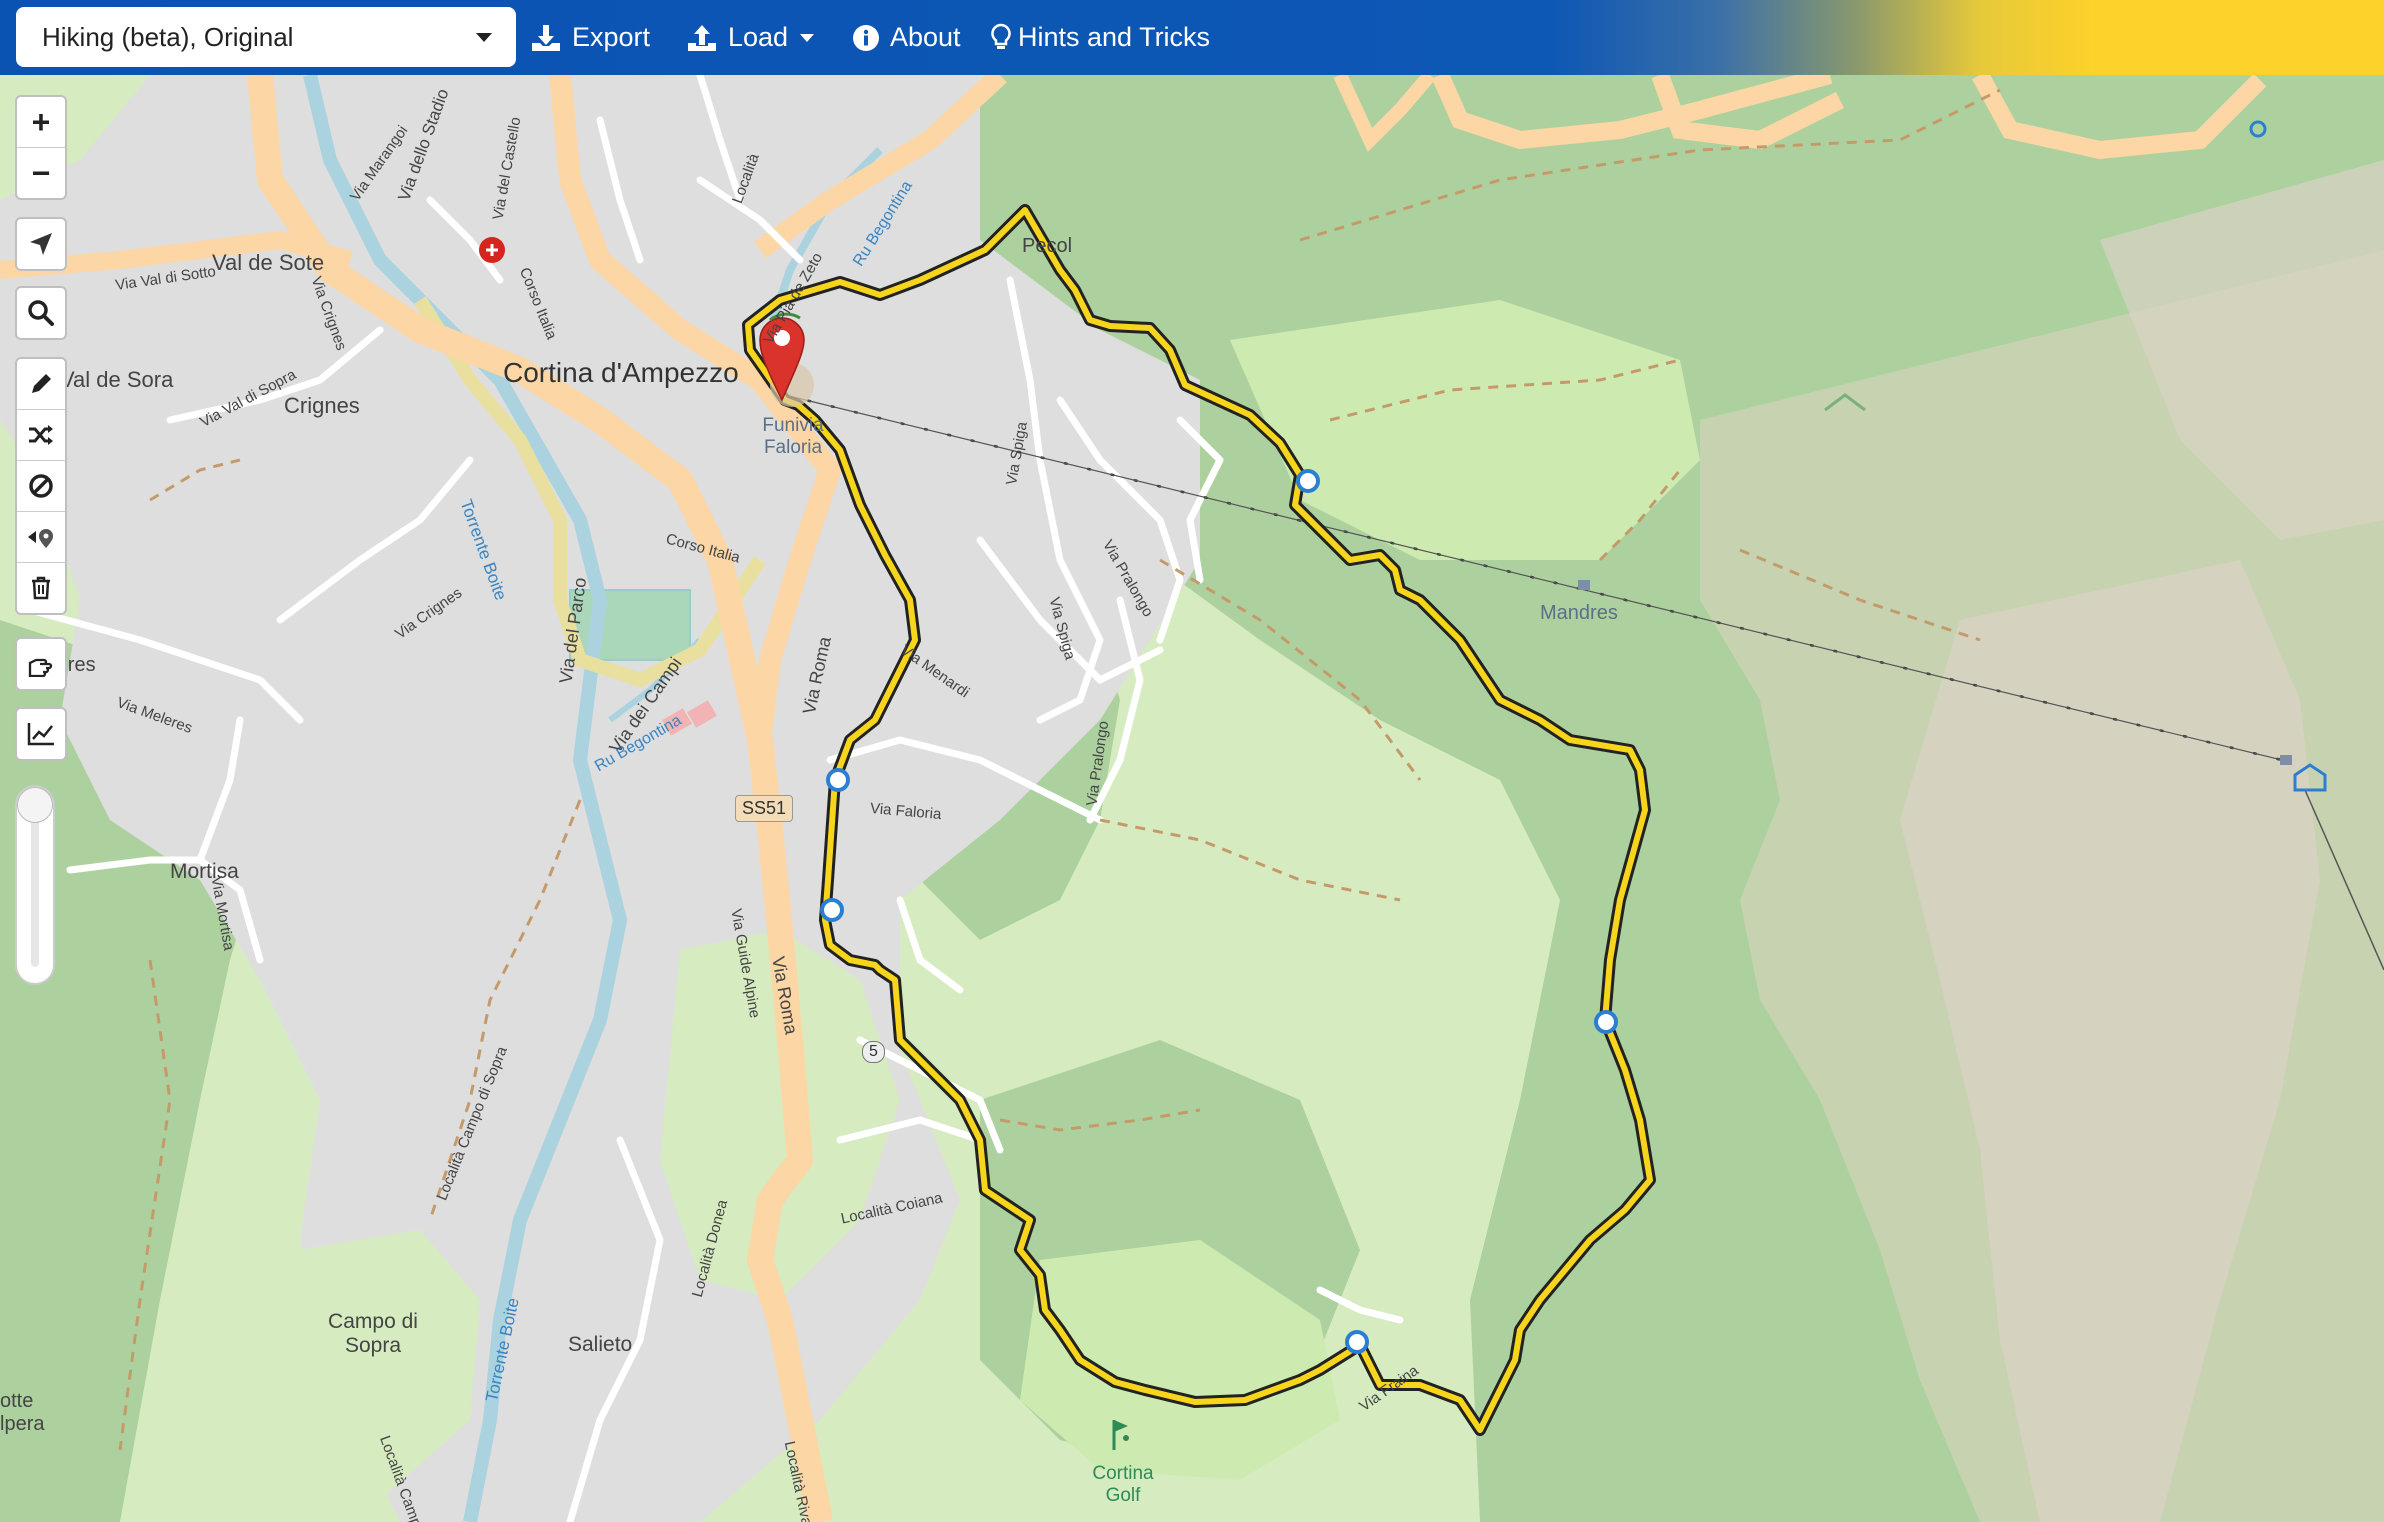  I want to click on road-shield-5: 5, so click(873, 1052).